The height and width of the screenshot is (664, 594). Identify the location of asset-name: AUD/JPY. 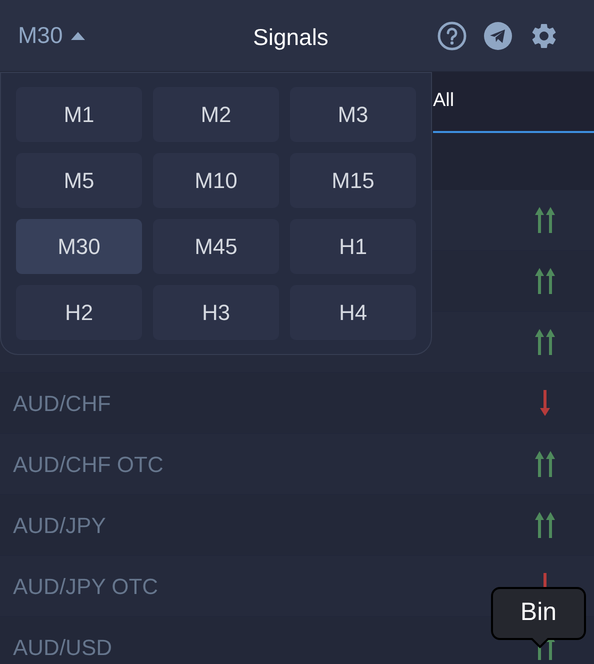
(59, 526).